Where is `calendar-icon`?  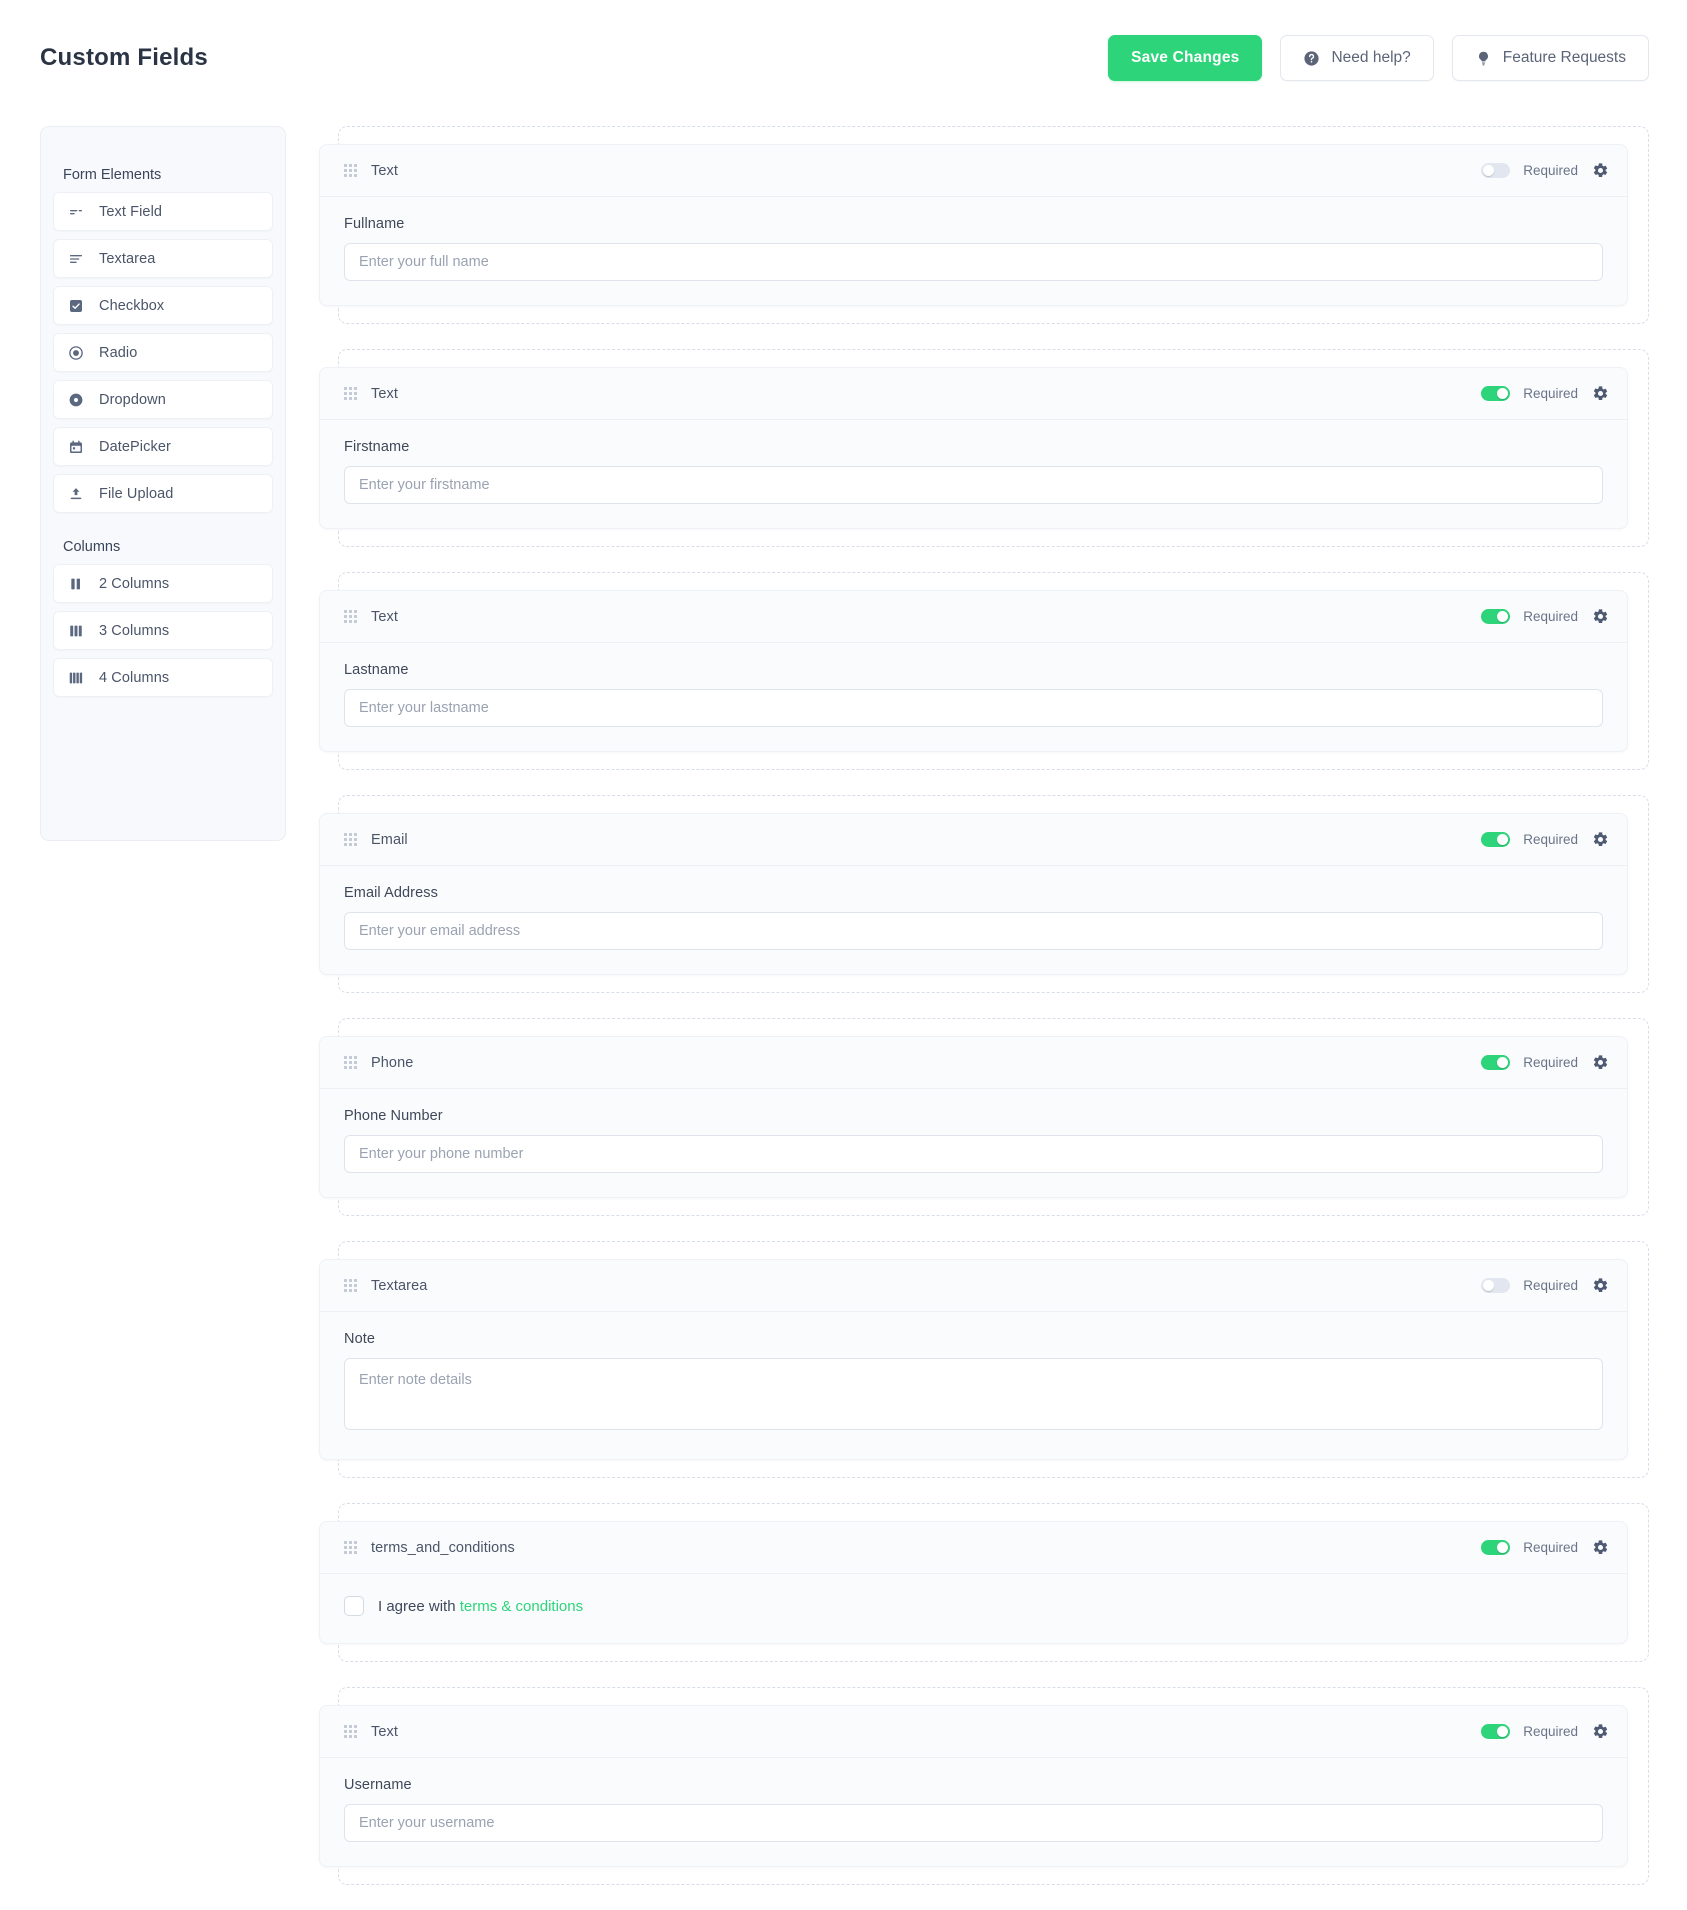 calendar-icon is located at coordinates (76, 447).